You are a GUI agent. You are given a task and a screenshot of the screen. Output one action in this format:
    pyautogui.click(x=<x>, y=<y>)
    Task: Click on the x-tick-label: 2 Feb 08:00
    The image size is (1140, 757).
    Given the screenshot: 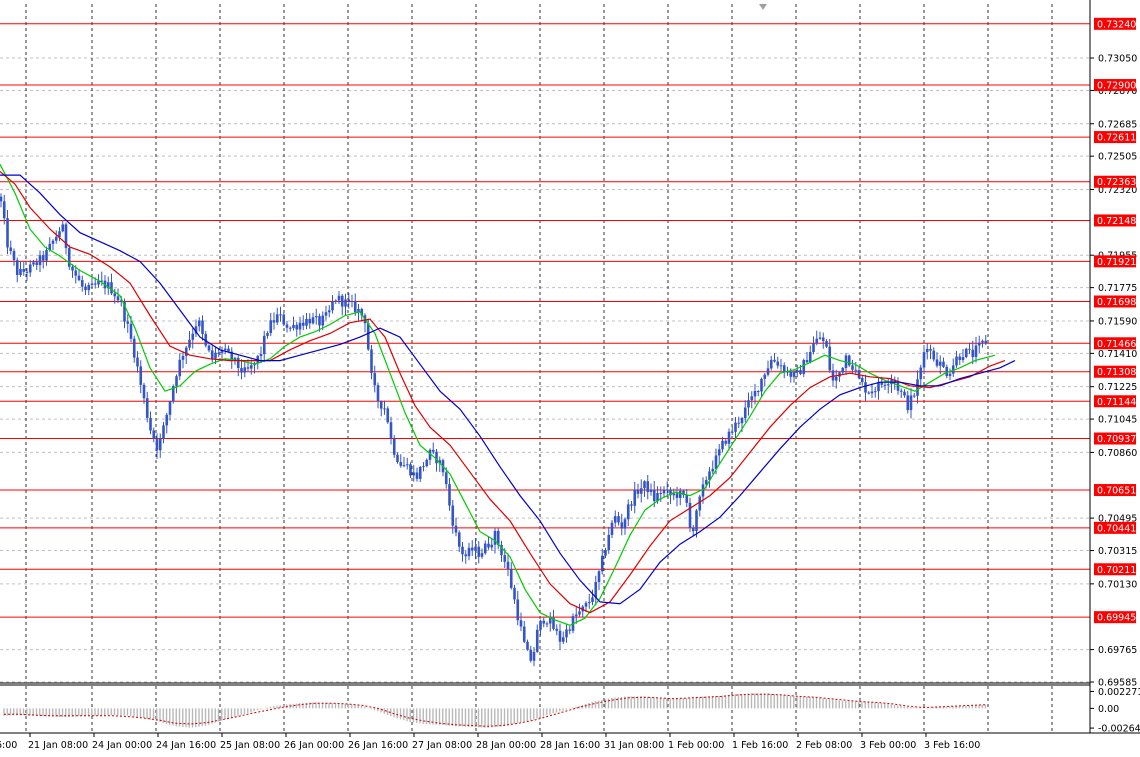 What is the action you would take?
    pyautogui.click(x=824, y=745)
    